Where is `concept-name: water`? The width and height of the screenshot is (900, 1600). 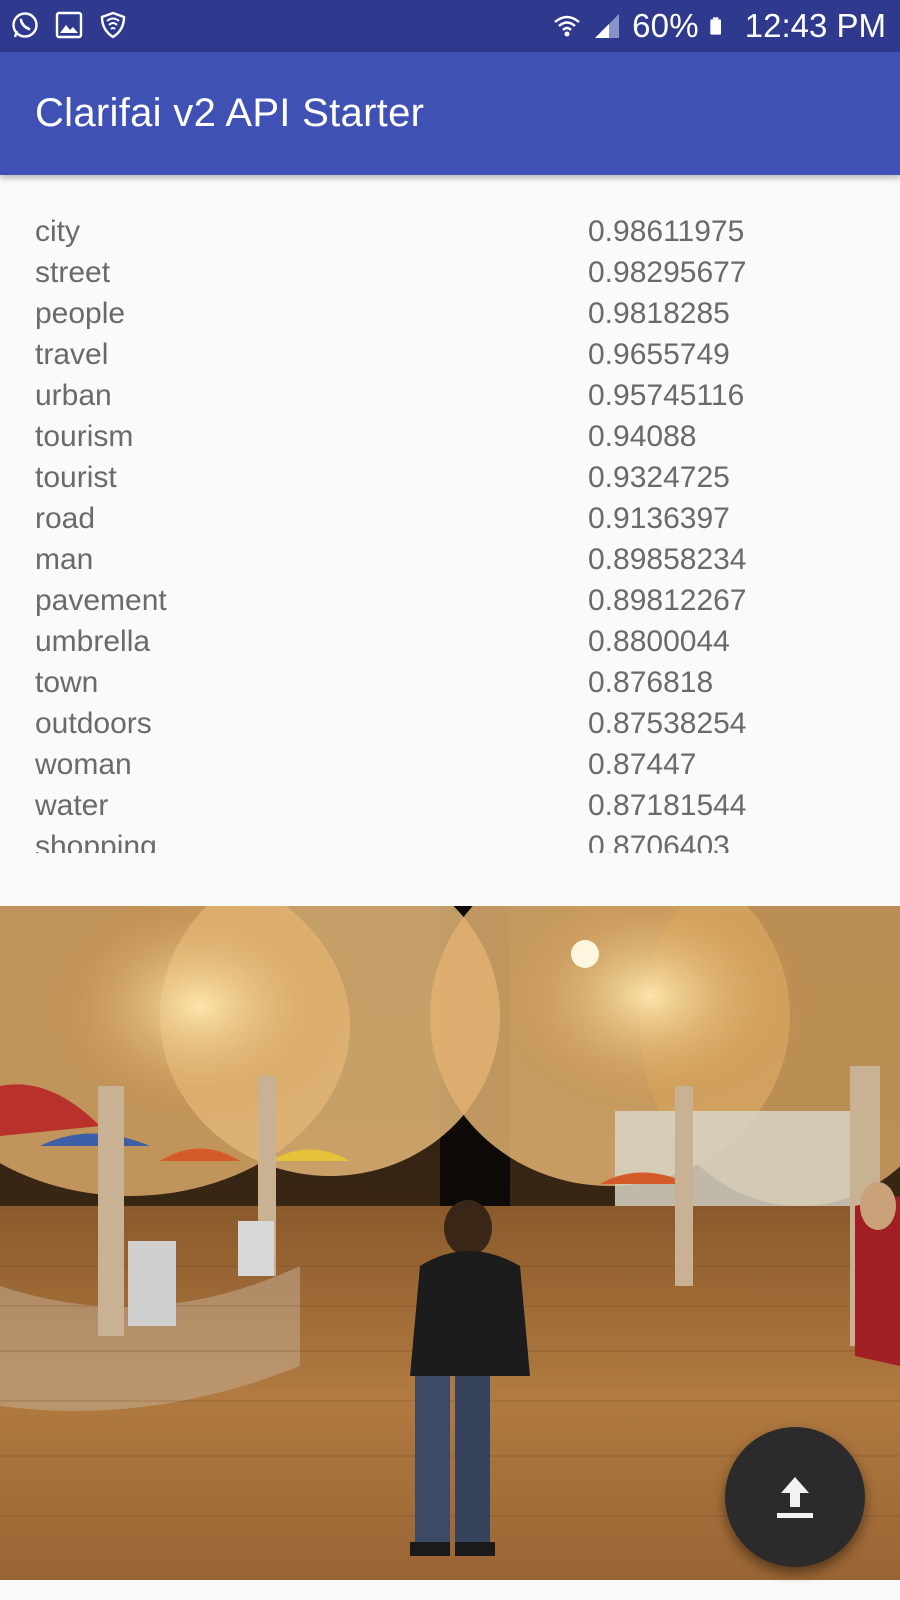
concept-name: water is located at coordinates (72, 805).